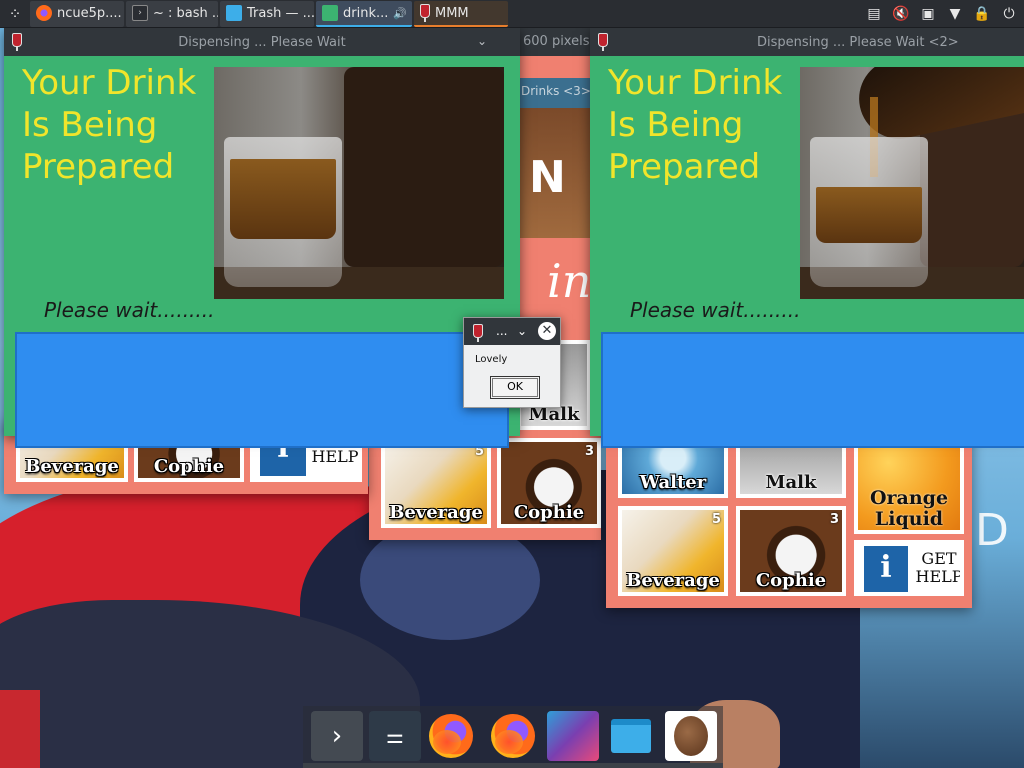 This screenshot has width=1024, height=768. What do you see at coordinates (982, 14) in the screenshot?
I see `lock-icon: 🔒` at bounding box center [982, 14].